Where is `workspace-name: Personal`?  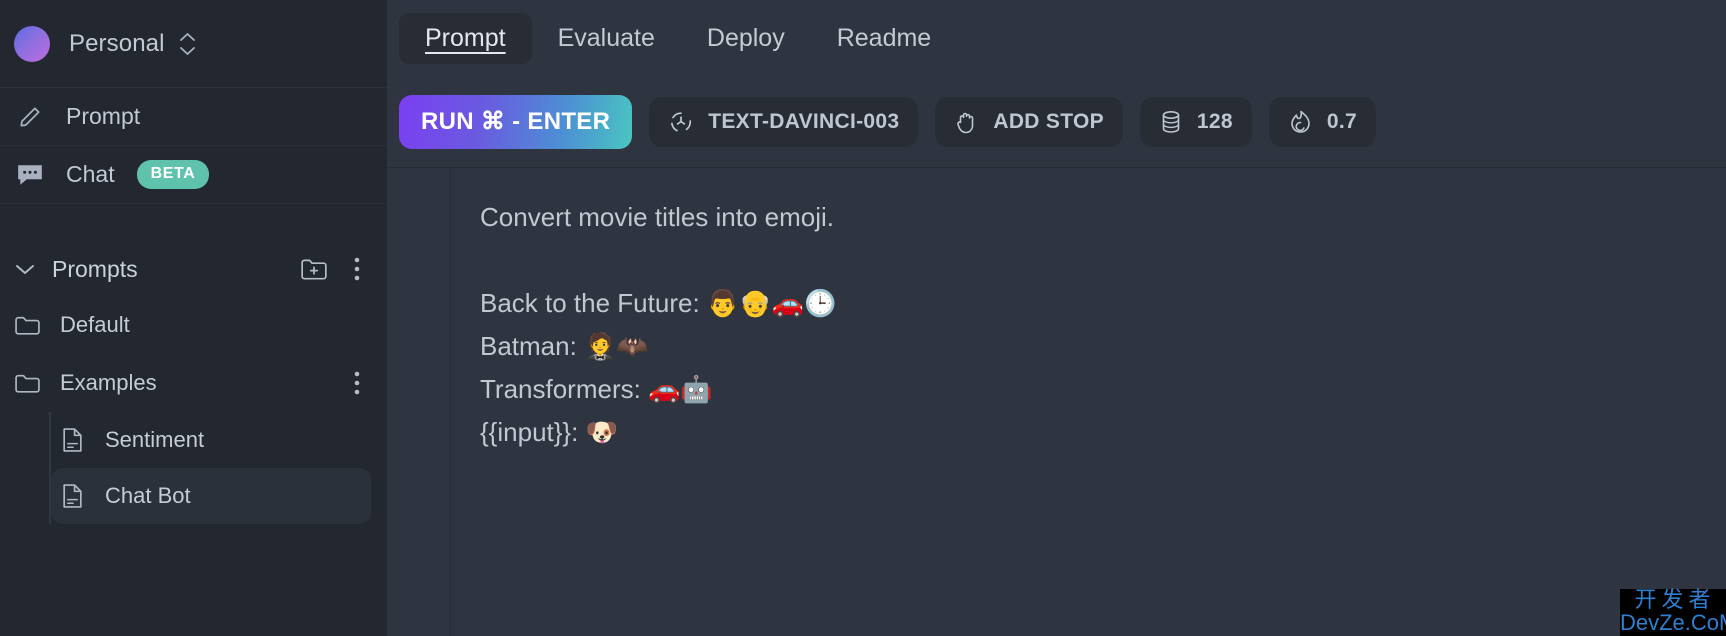 workspace-name: Personal is located at coordinates (117, 43).